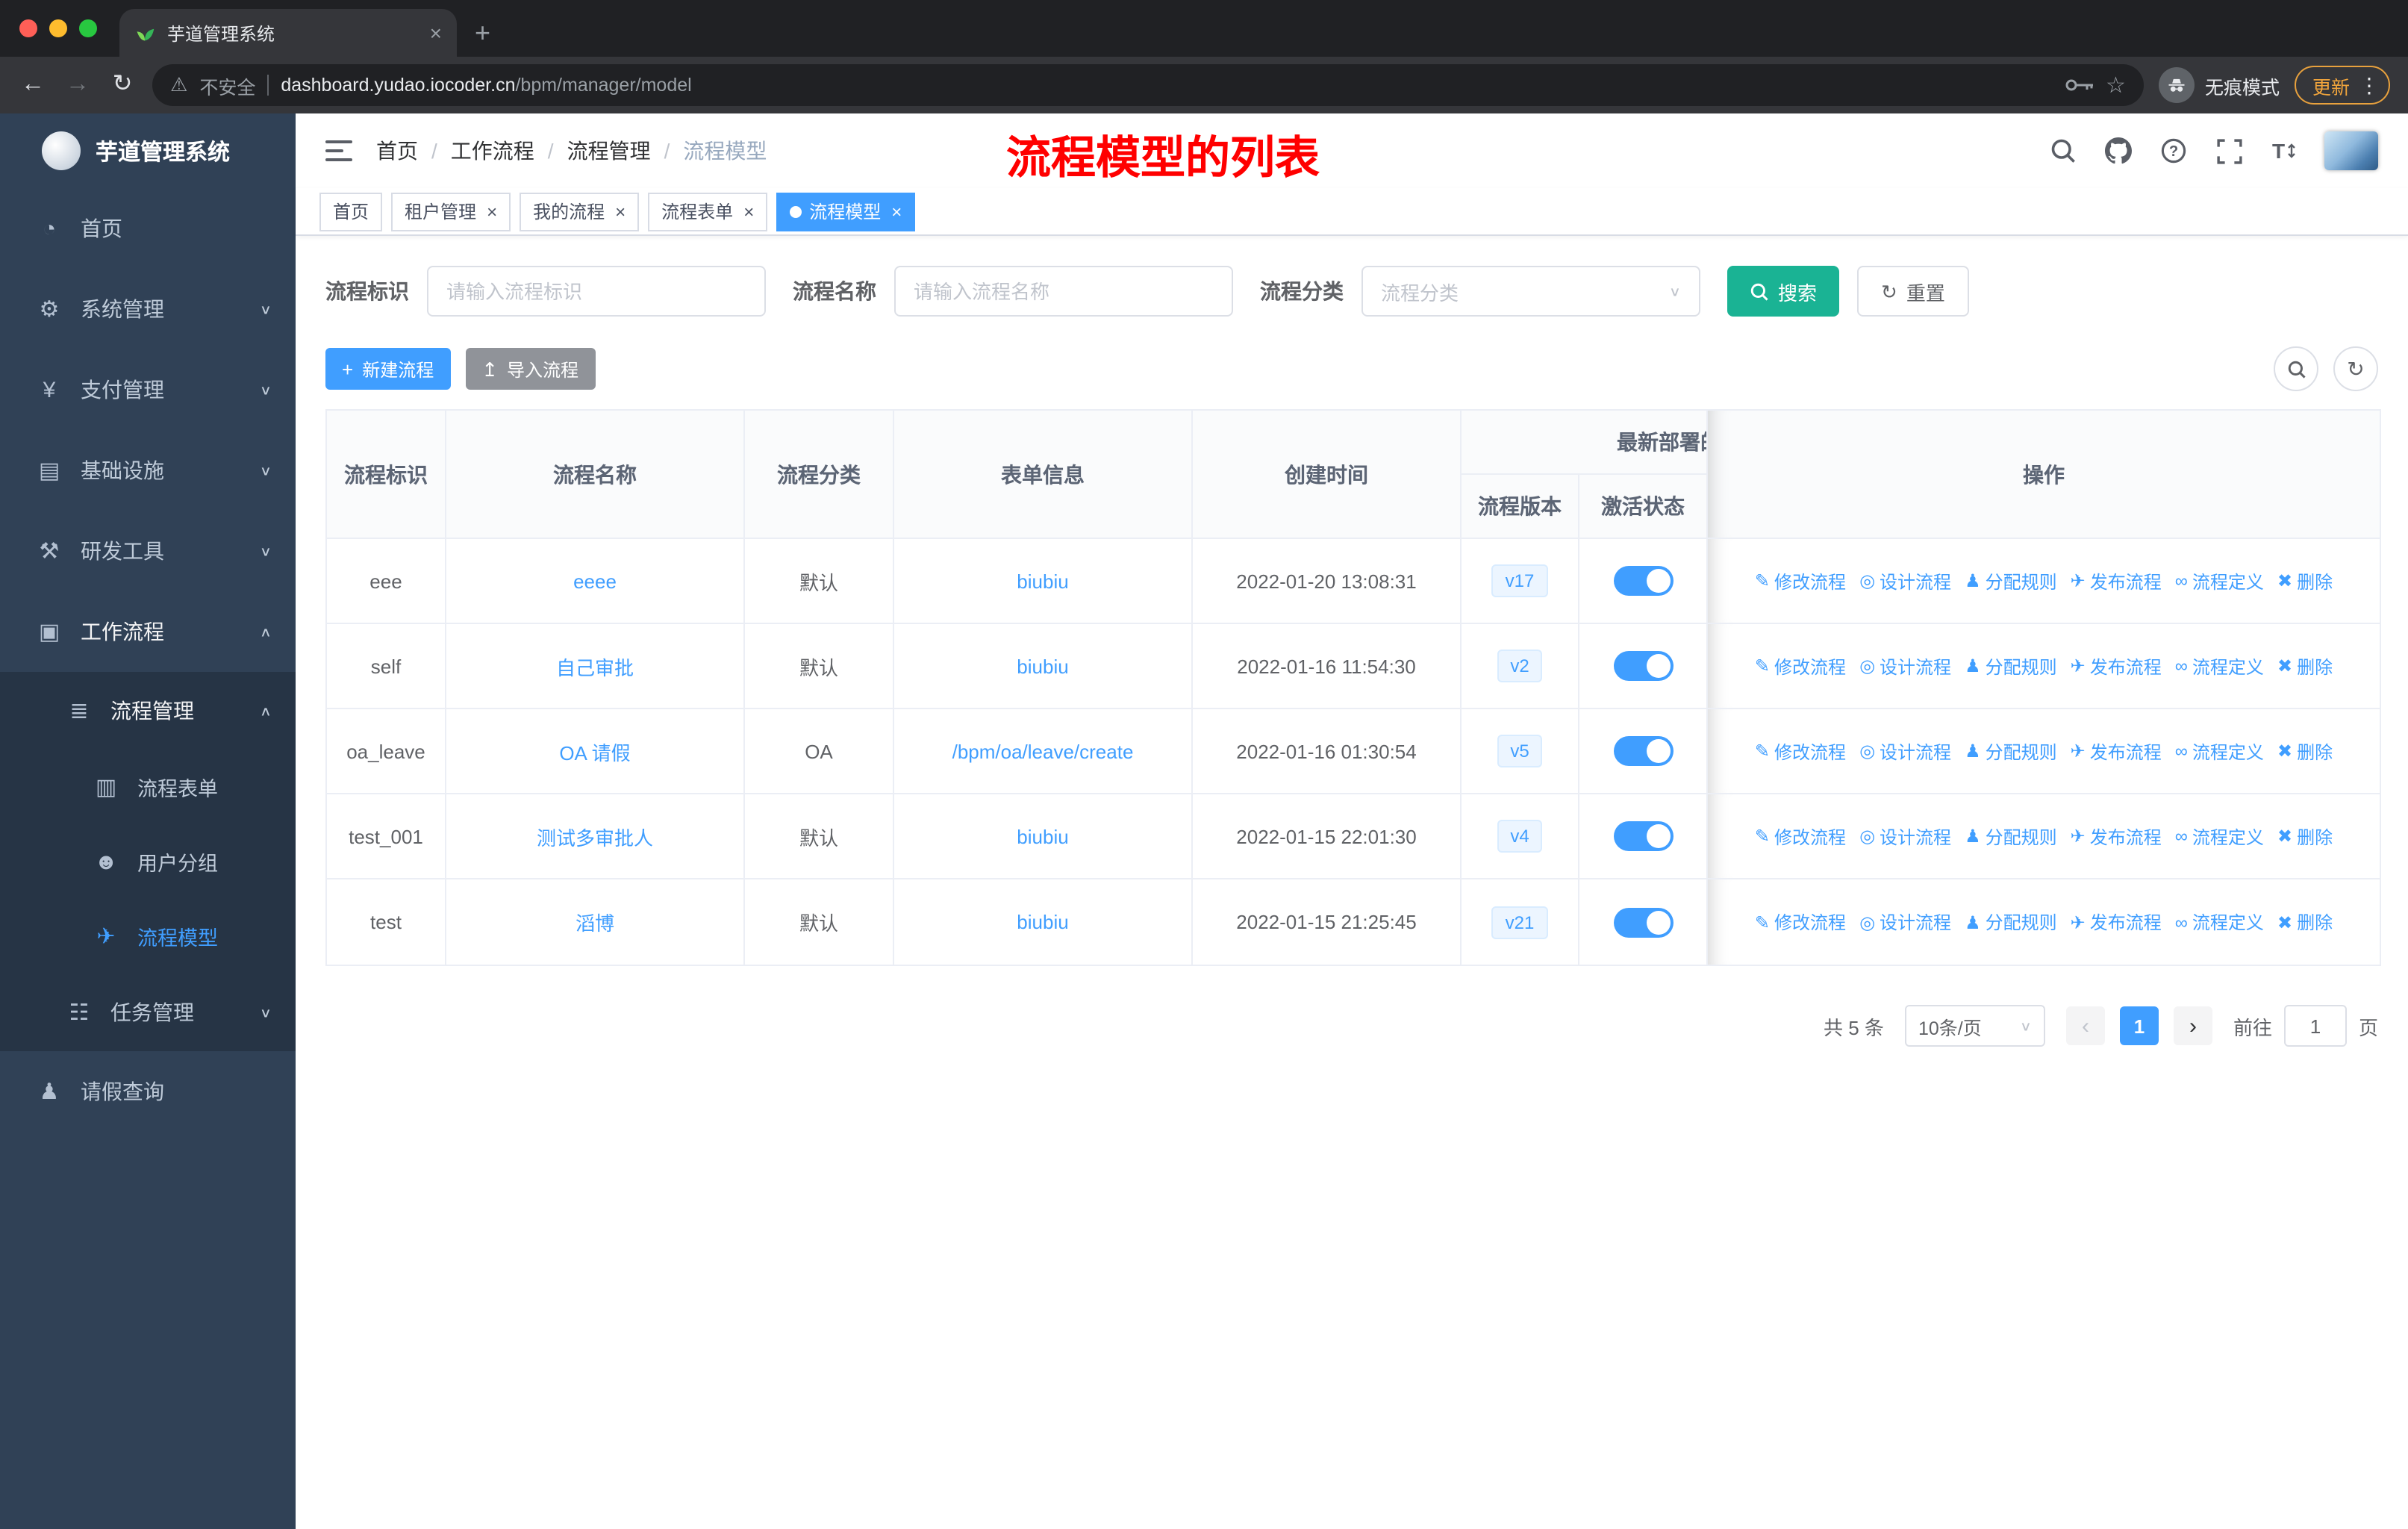 The width and height of the screenshot is (2408, 1529). I want to click on sidebar-item-workflow: ▣ 工作流程 ∧, so click(148, 632).